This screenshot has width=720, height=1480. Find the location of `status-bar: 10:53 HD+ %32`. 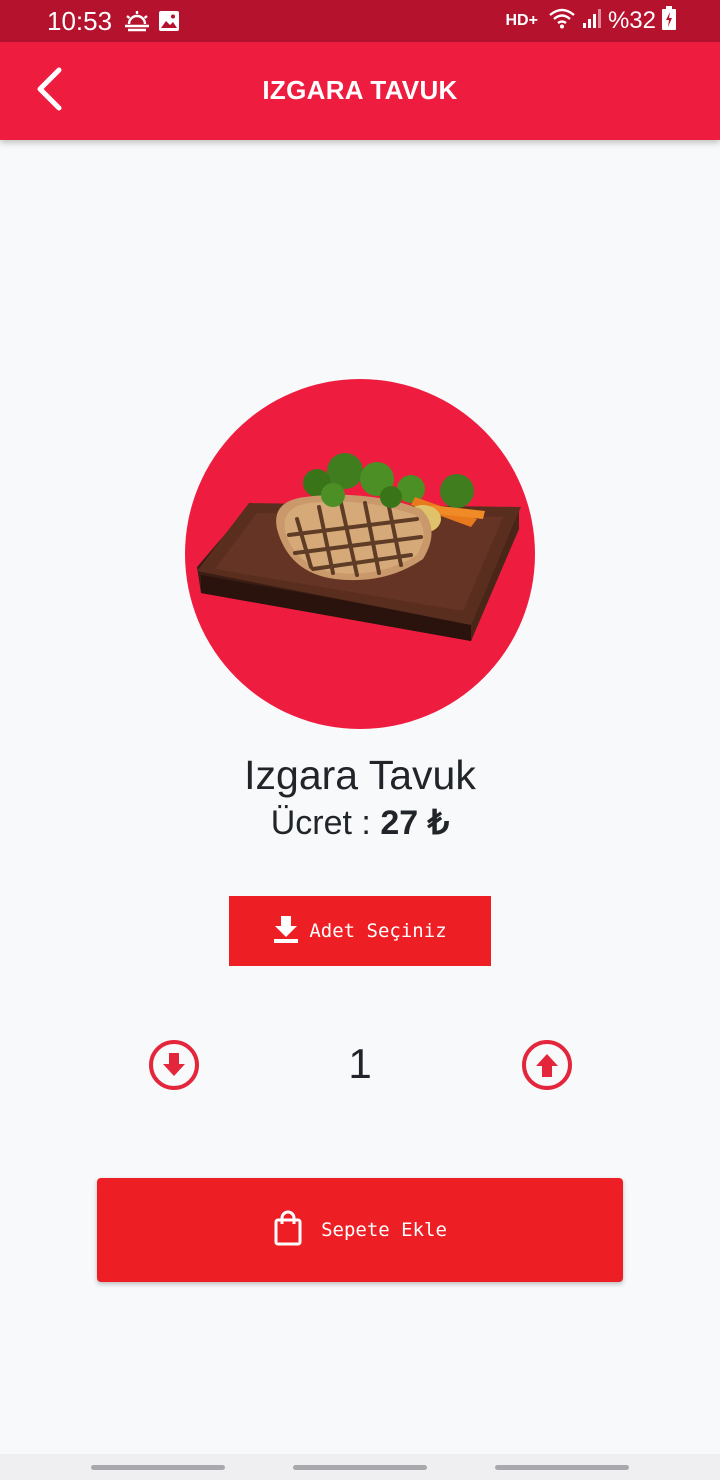

status-bar: 10:53 HD+ %32 is located at coordinates (360, 21).